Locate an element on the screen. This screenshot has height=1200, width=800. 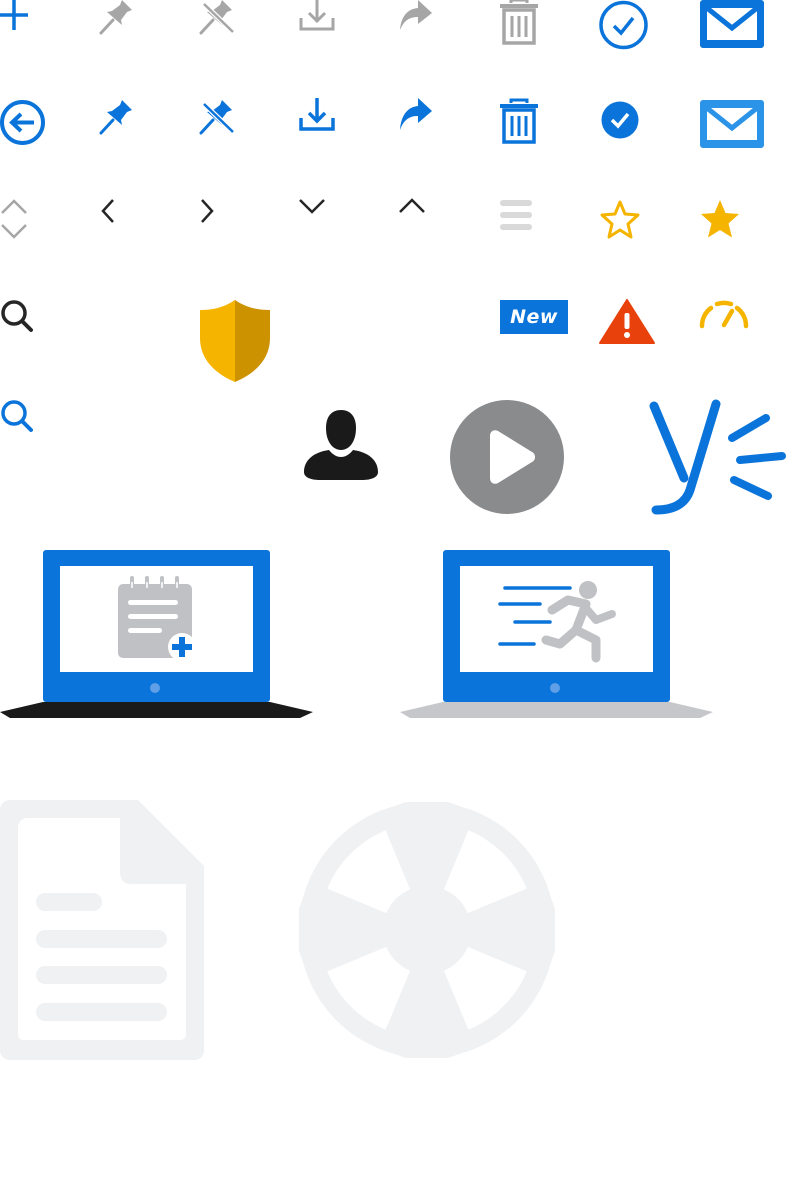
yammer-logo-icon is located at coordinates (717, 457).